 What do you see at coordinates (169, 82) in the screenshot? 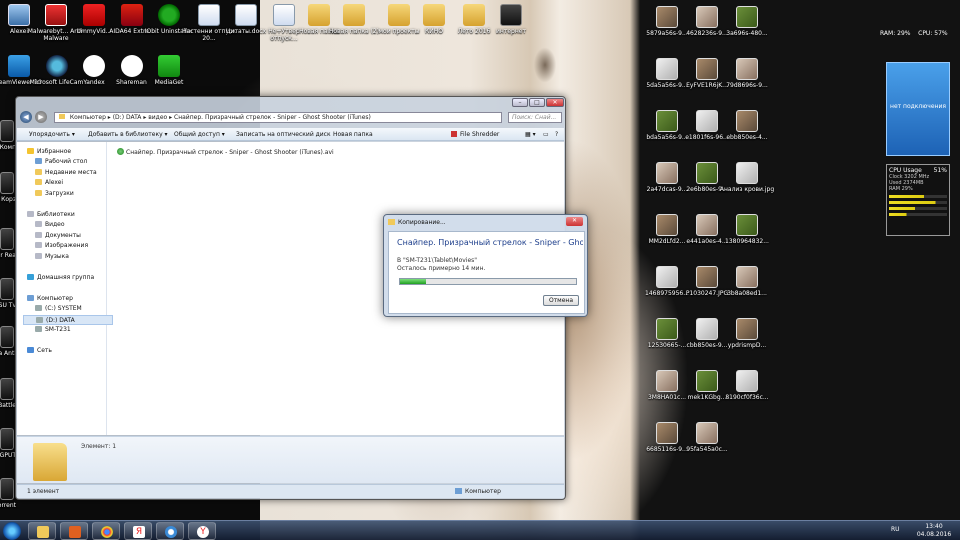
I see `desktop-icon-label: MediaGet` at bounding box center [169, 82].